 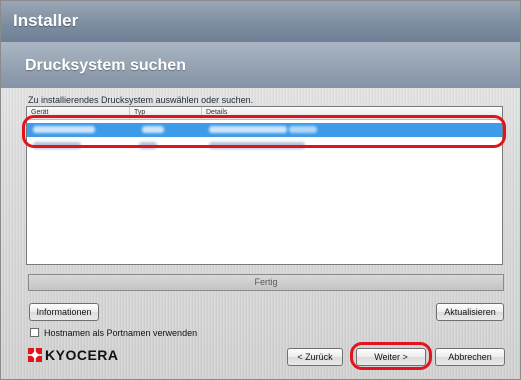 What do you see at coordinates (470, 357) in the screenshot?
I see `cancel-button: Abbrechen` at bounding box center [470, 357].